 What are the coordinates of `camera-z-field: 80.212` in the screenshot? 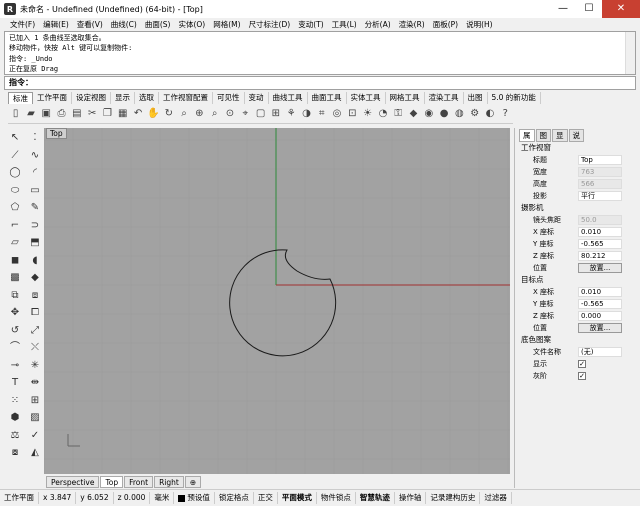 It's located at (600, 256).